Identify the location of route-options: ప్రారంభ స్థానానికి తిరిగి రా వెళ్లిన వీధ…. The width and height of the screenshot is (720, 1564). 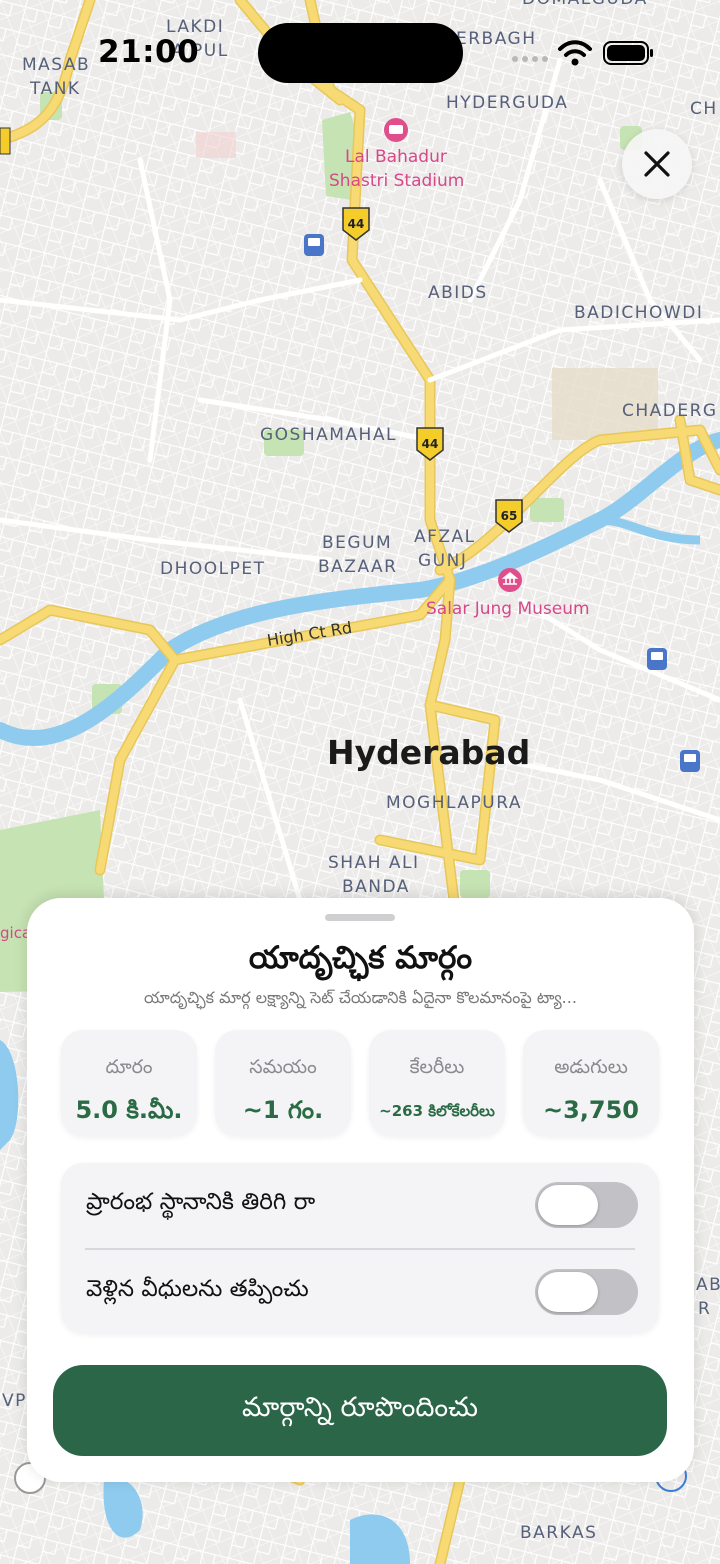
(360, 1248).